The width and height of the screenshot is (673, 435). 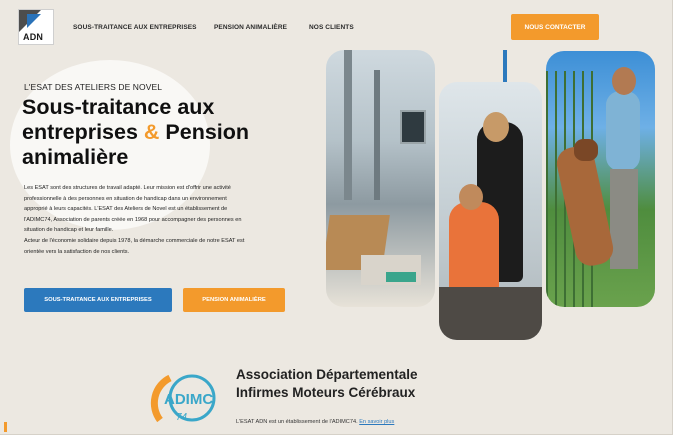 I want to click on description-line: situation de handicap et leur famille., so click(x=69, y=230).